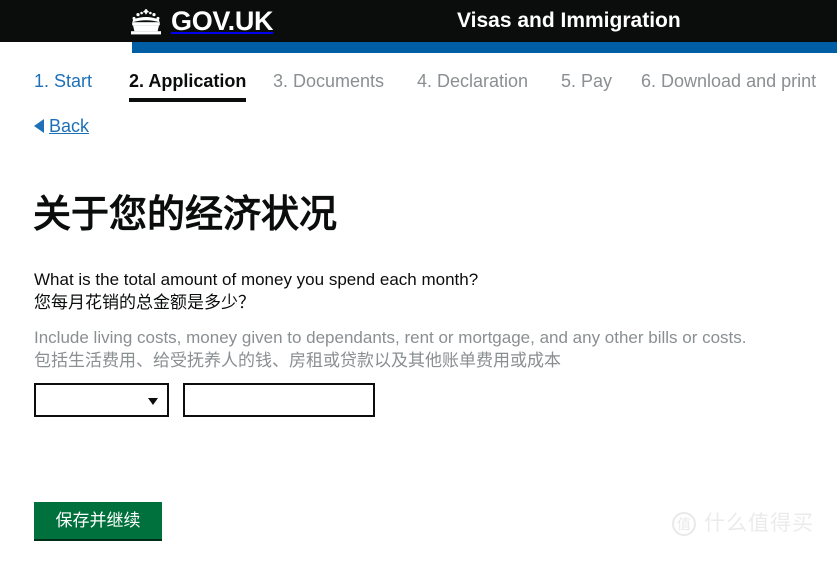  What do you see at coordinates (63, 81) in the screenshot?
I see `step-1-start: 1. Start` at bounding box center [63, 81].